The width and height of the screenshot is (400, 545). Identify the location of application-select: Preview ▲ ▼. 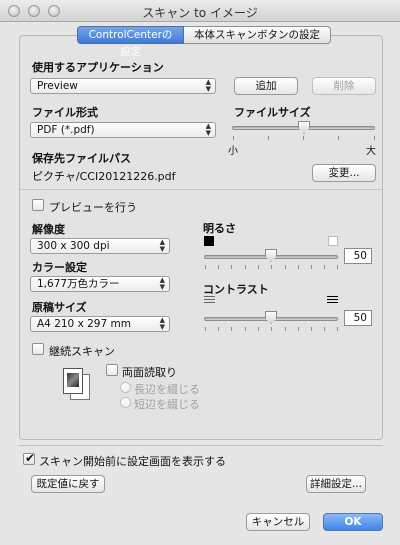
(123, 86).